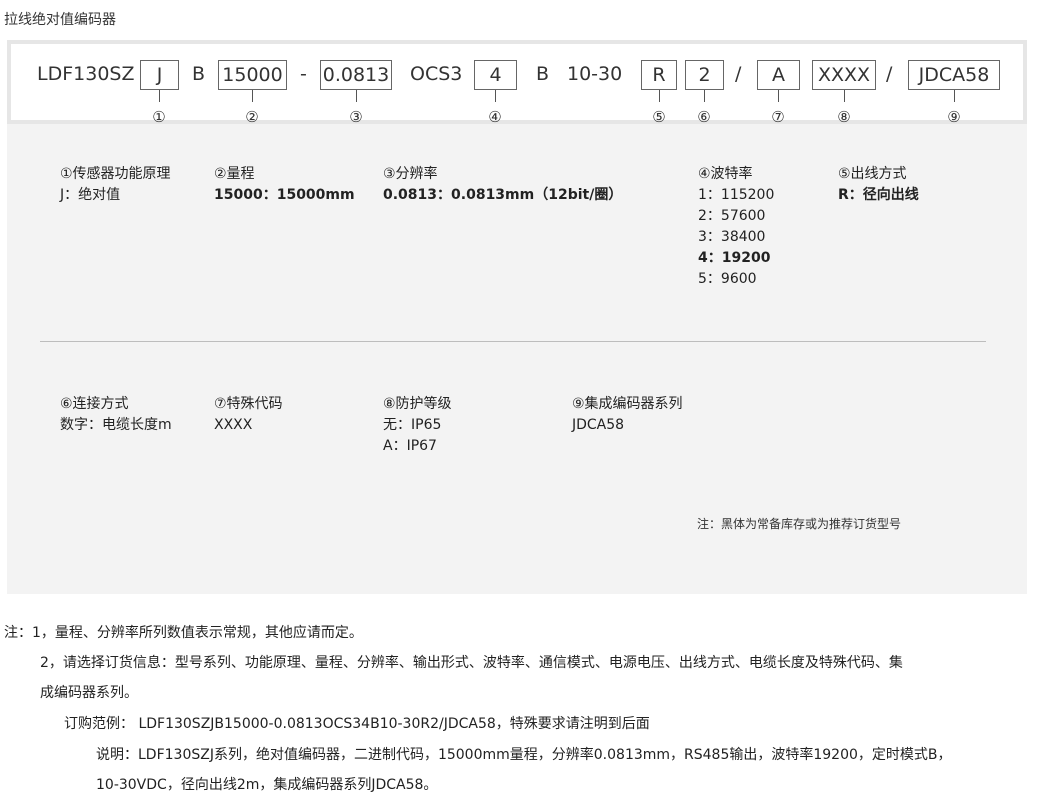 Image resolution: width=1052 pixels, height=806 pixels. What do you see at coordinates (732, 237) in the screenshot?
I see `spec-value: 3：38400` at bounding box center [732, 237].